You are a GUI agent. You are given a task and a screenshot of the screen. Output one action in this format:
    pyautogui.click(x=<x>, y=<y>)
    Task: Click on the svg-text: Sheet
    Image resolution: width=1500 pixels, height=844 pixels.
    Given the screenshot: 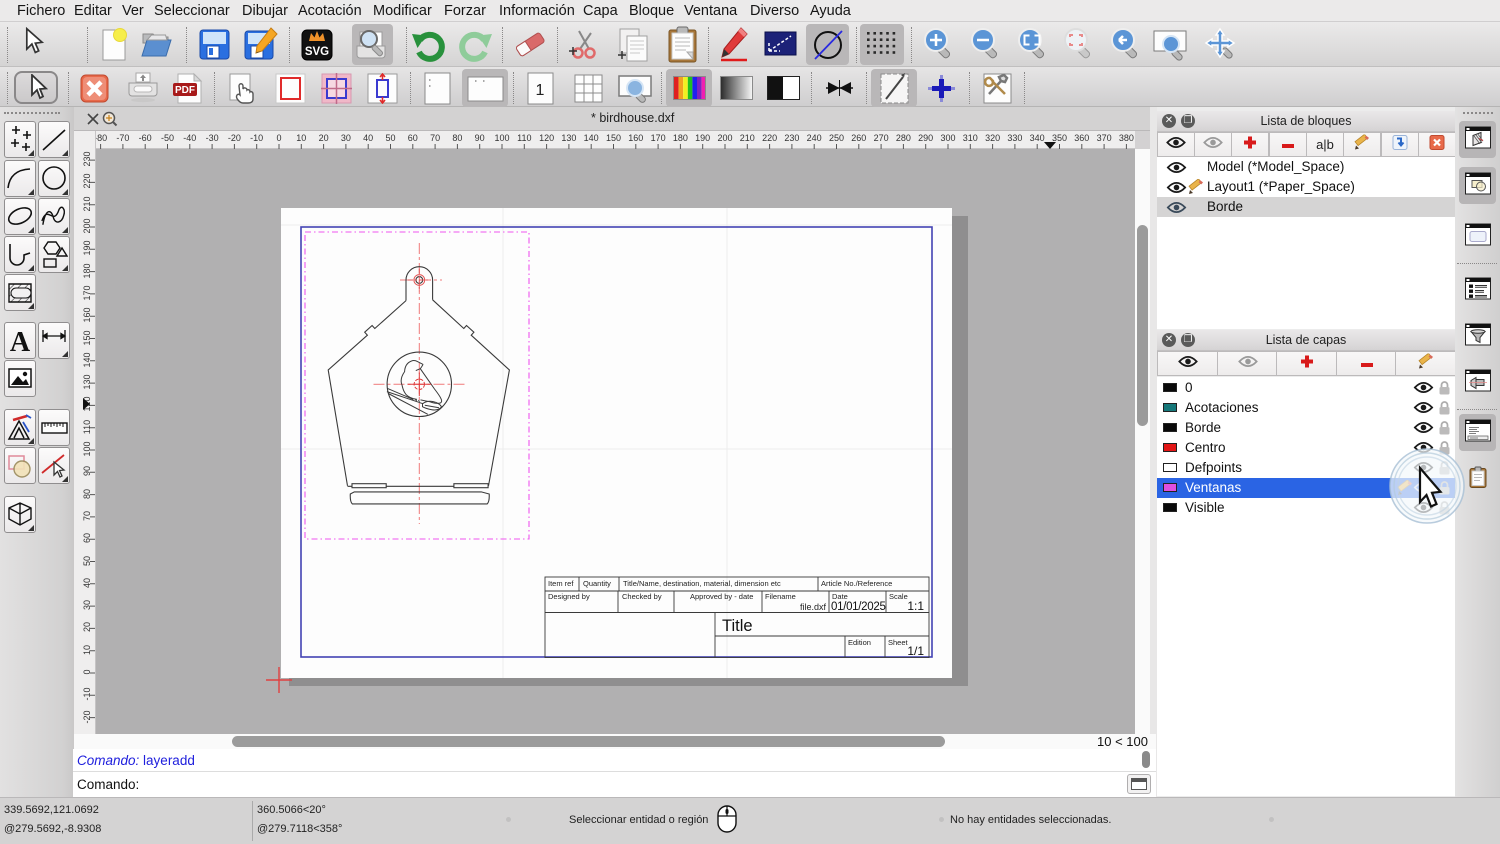 What is the action you would take?
    pyautogui.click(x=898, y=642)
    